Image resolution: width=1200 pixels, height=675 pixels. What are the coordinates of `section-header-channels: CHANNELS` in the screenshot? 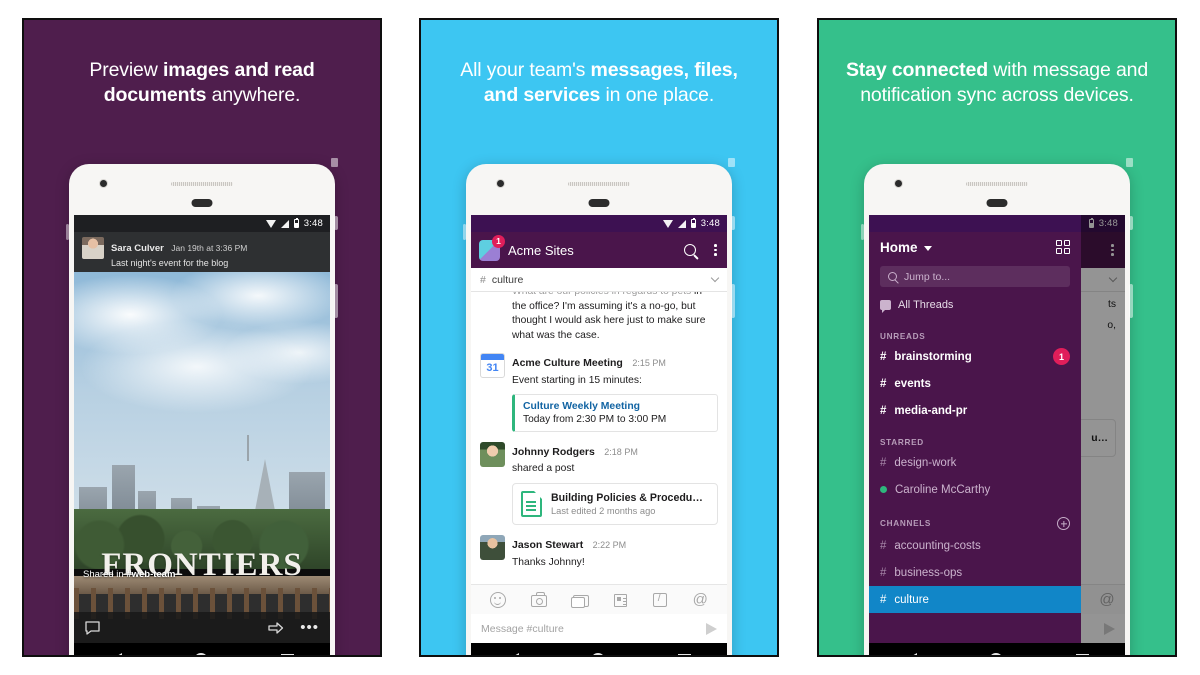 It's located at (975, 523).